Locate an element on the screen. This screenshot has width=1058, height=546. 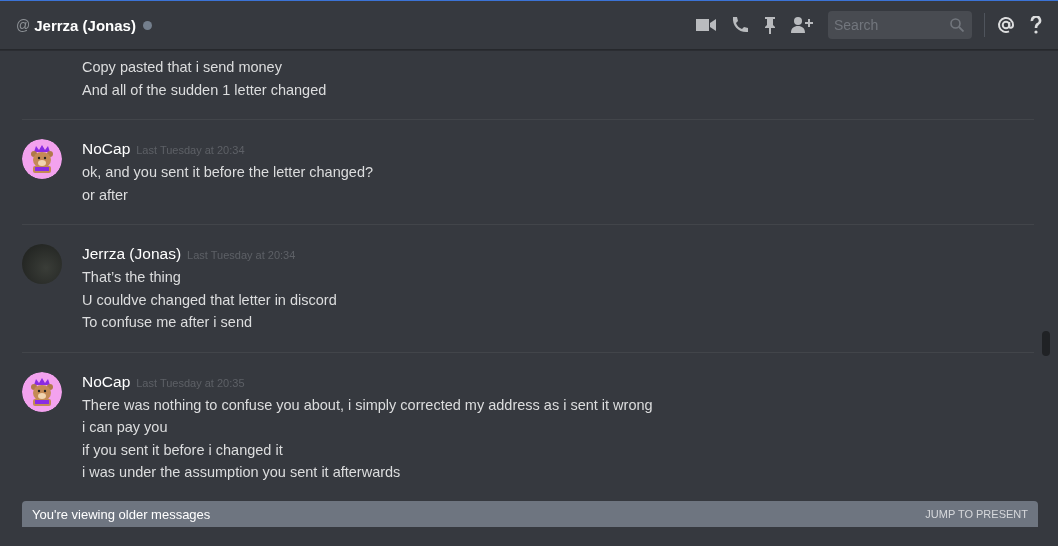
older-messages-notice: You're viewing older messages is located at coordinates (121, 514).